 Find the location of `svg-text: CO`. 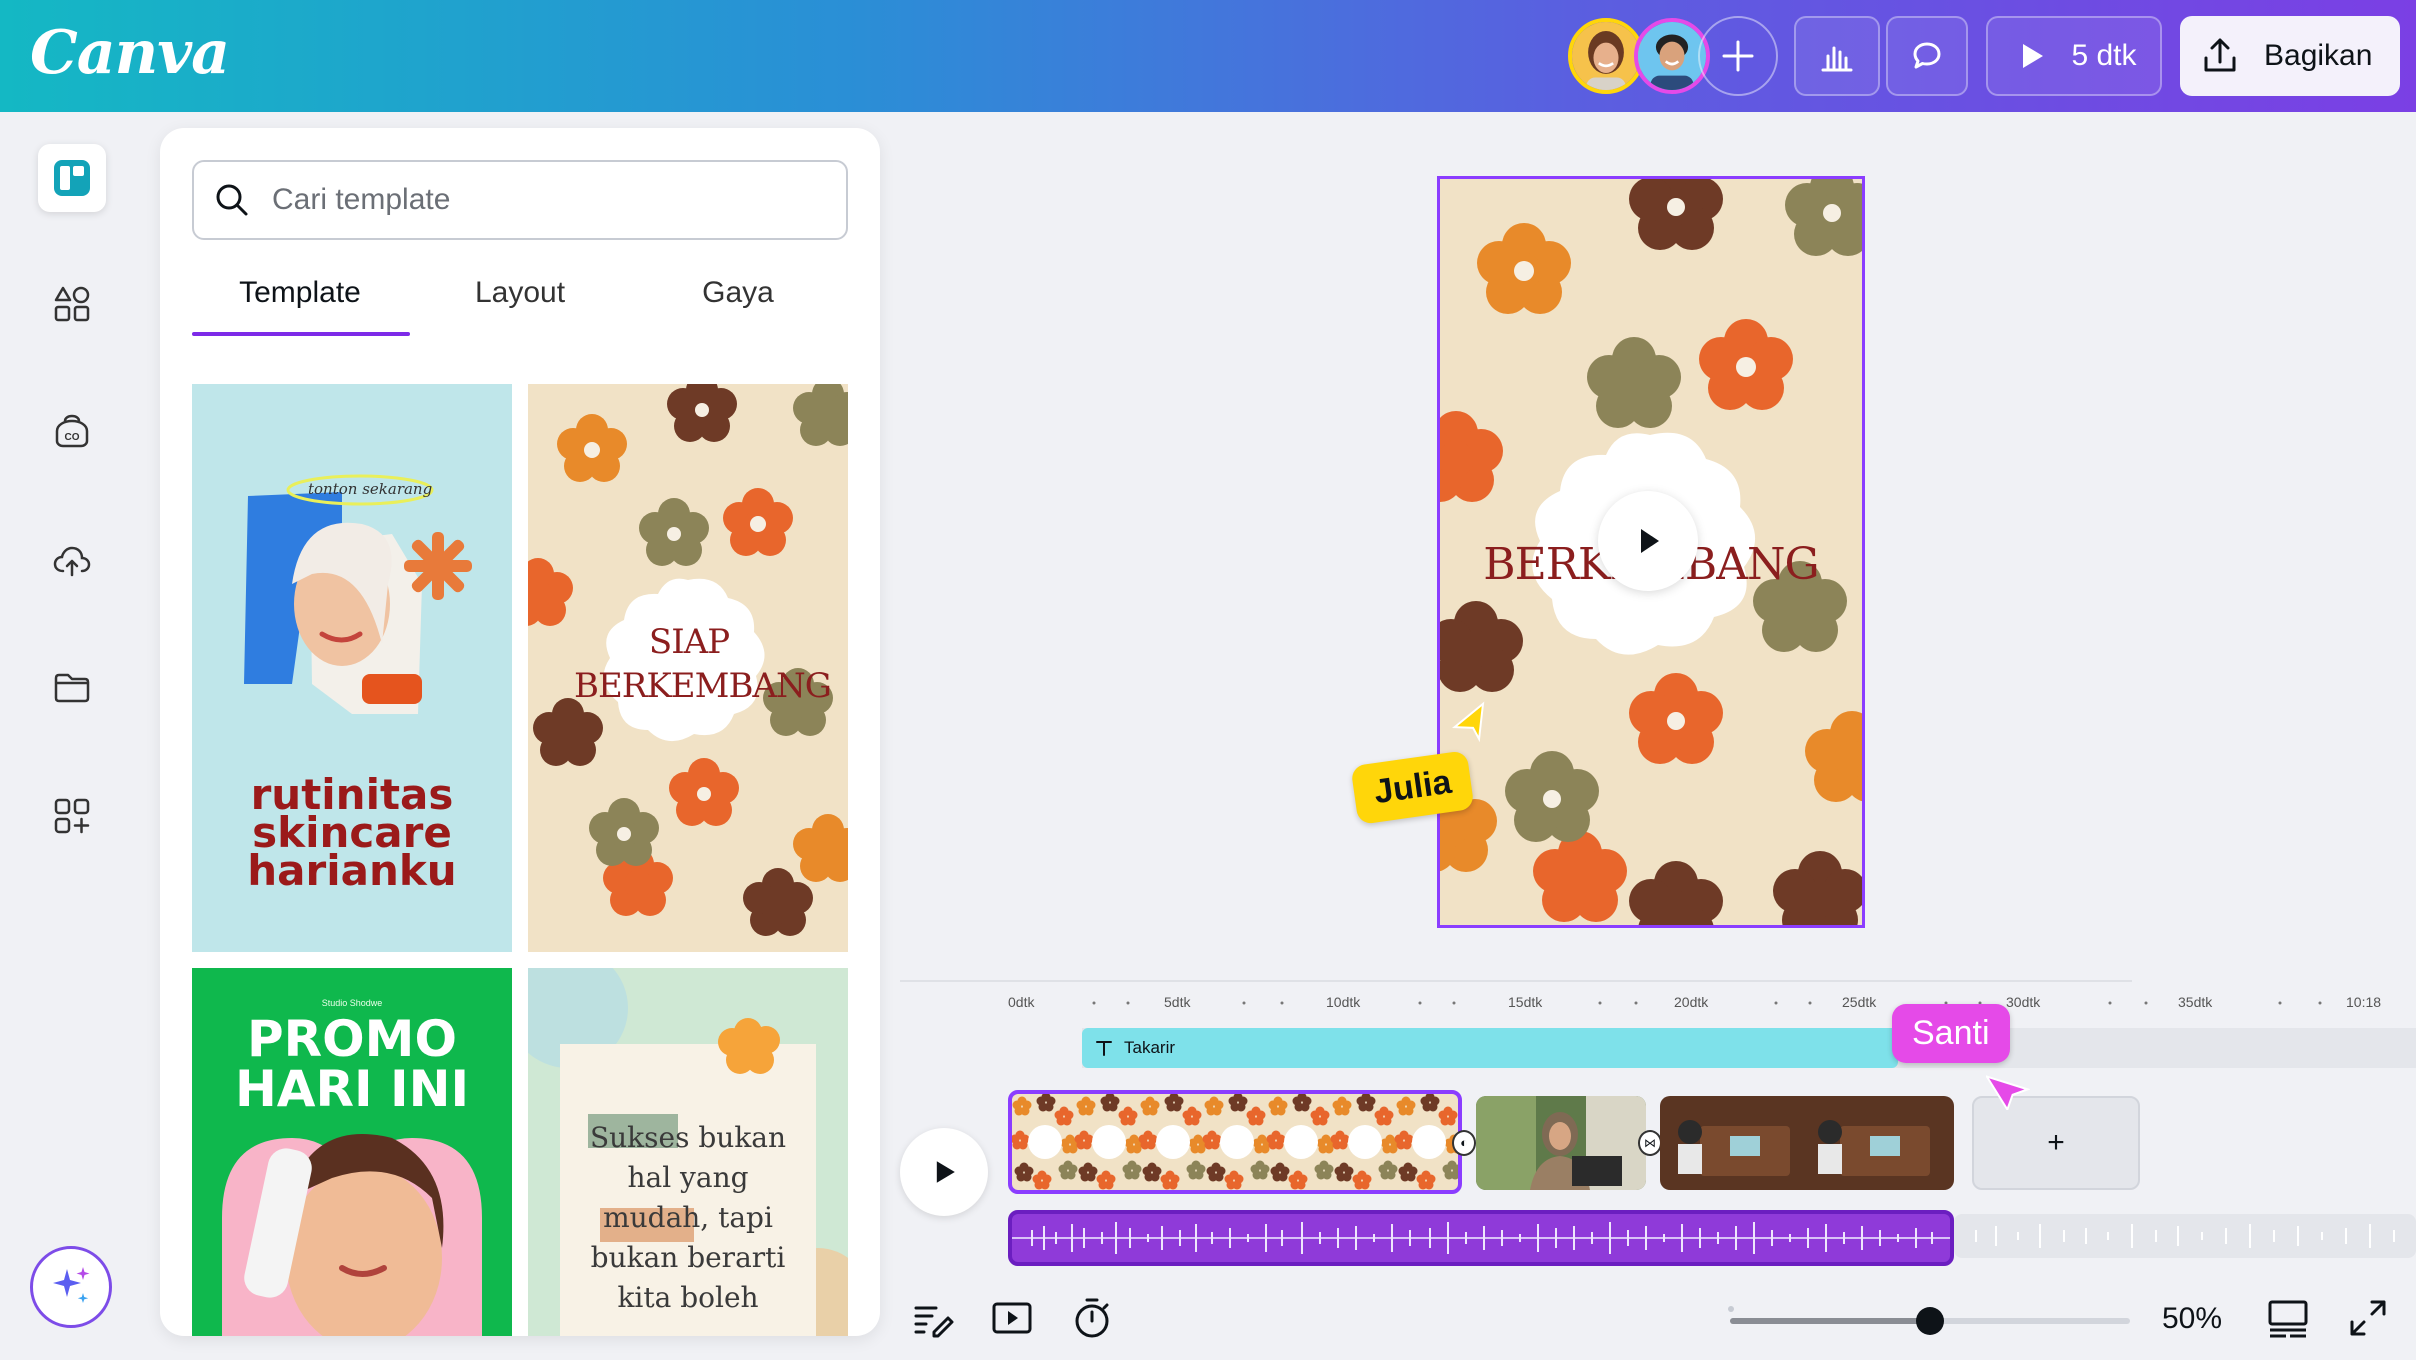

svg-text: CO is located at coordinates (72, 437).